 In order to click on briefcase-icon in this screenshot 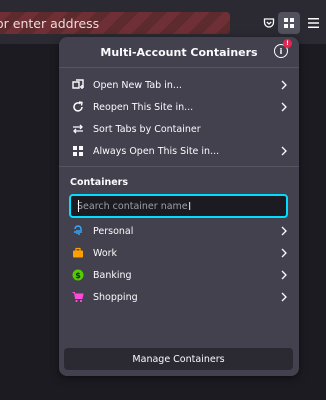, I will do `click(78, 253)`.